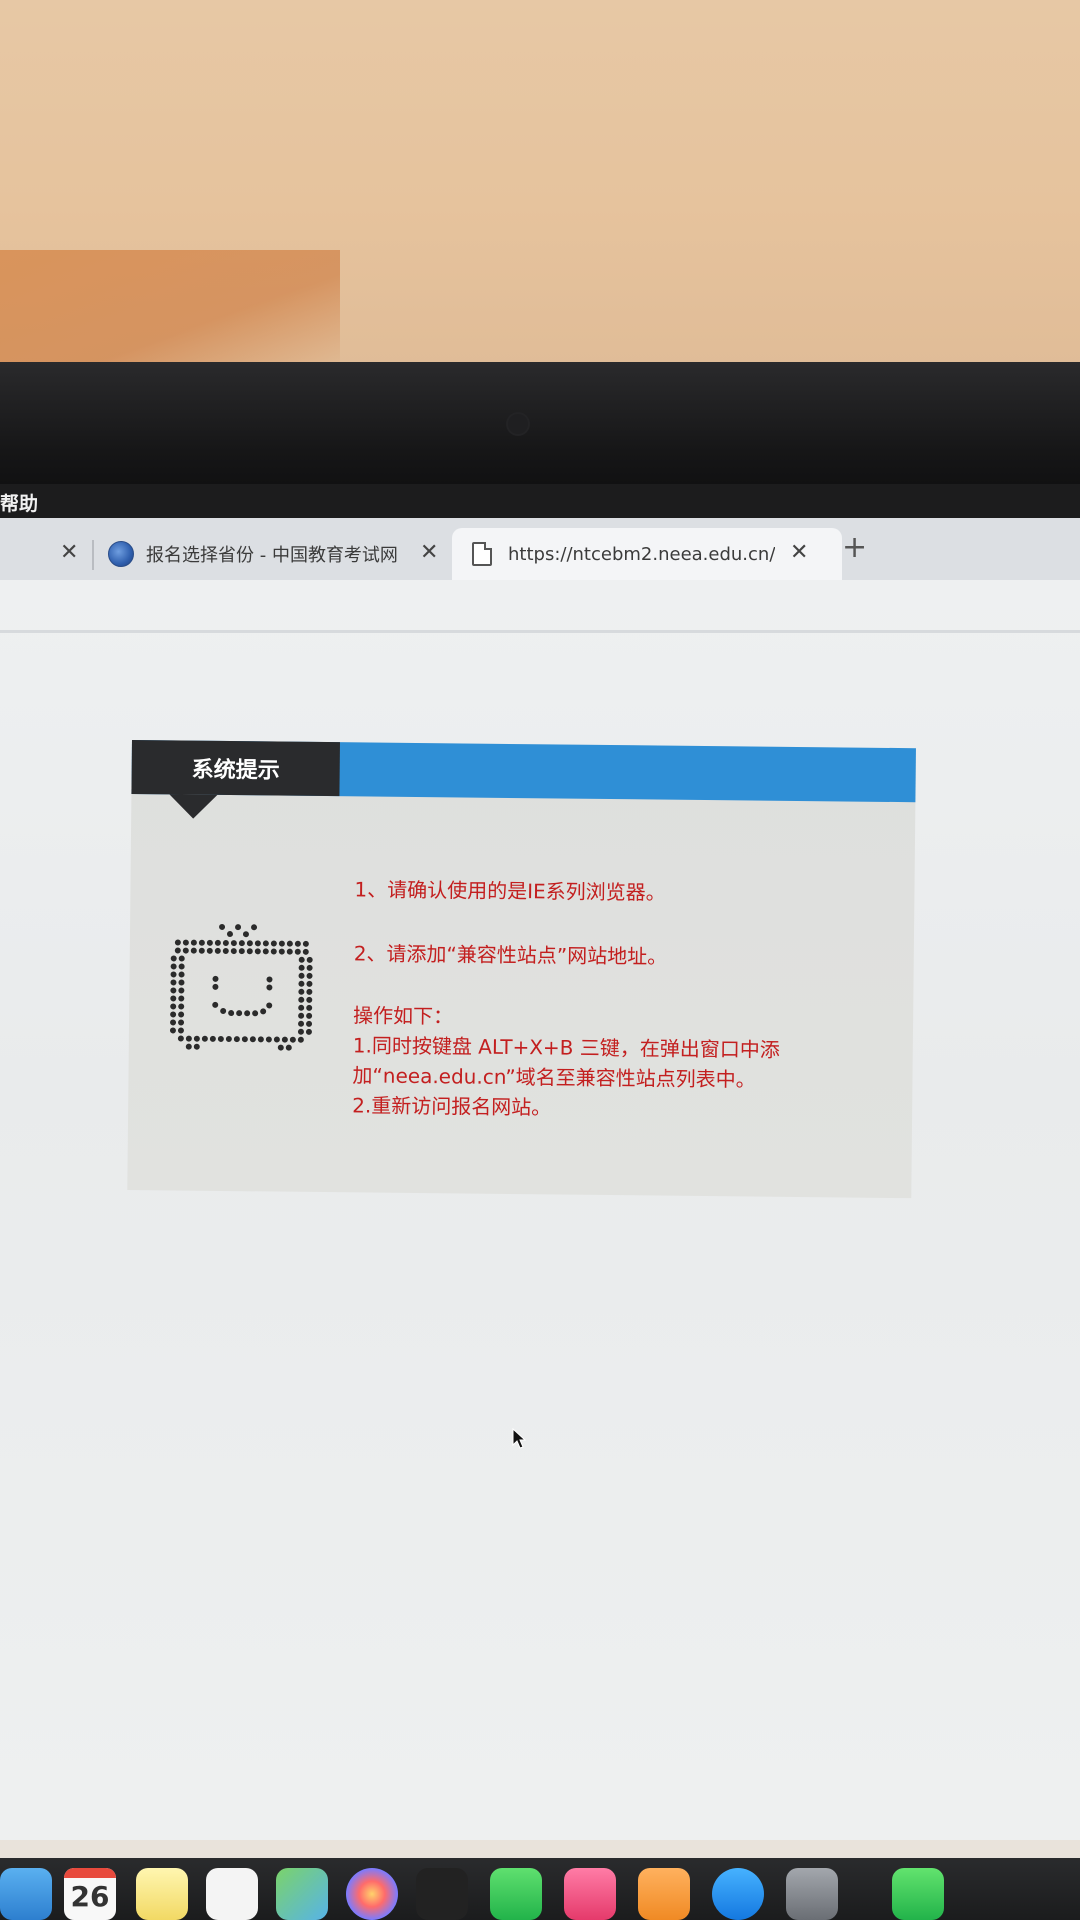 The height and width of the screenshot is (1920, 1080). I want to click on finder-icon, so click(26, 1894).